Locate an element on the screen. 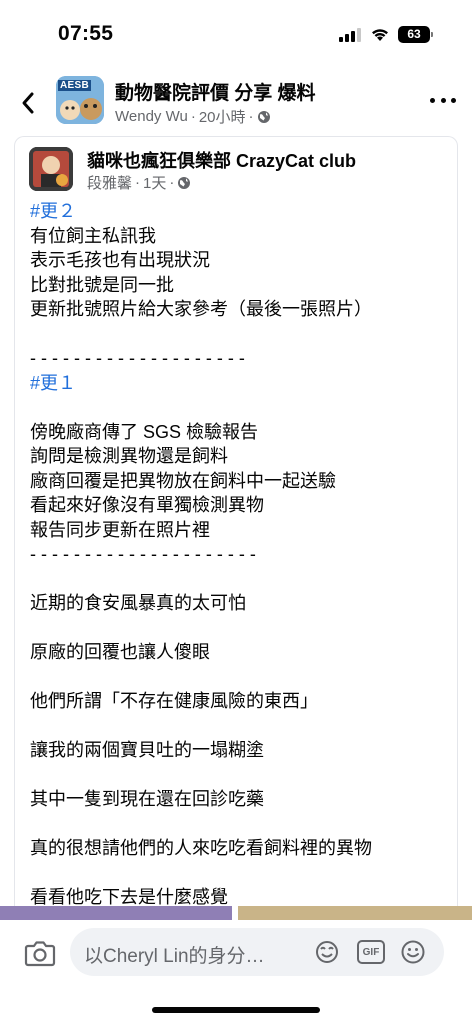 The width and height of the screenshot is (472, 1024). group-meta: Wendy Wu · 20小時 · is located at coordinates (193, 116).